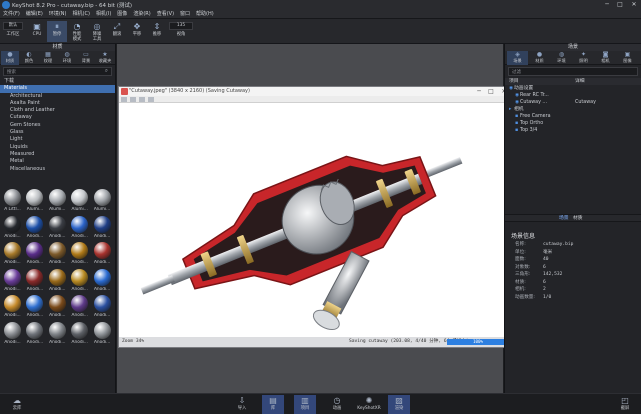 The height and width of the screenshot is (414, 641). I want to click on zoom-icon, so click(151, 99).